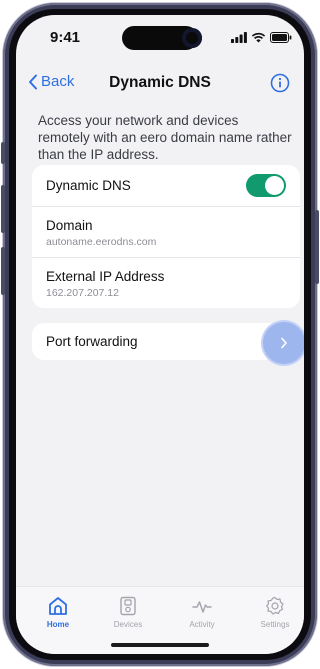 The image size is (320, 669). I want to click on tab-devices-label: Devices, so click(128, 624).